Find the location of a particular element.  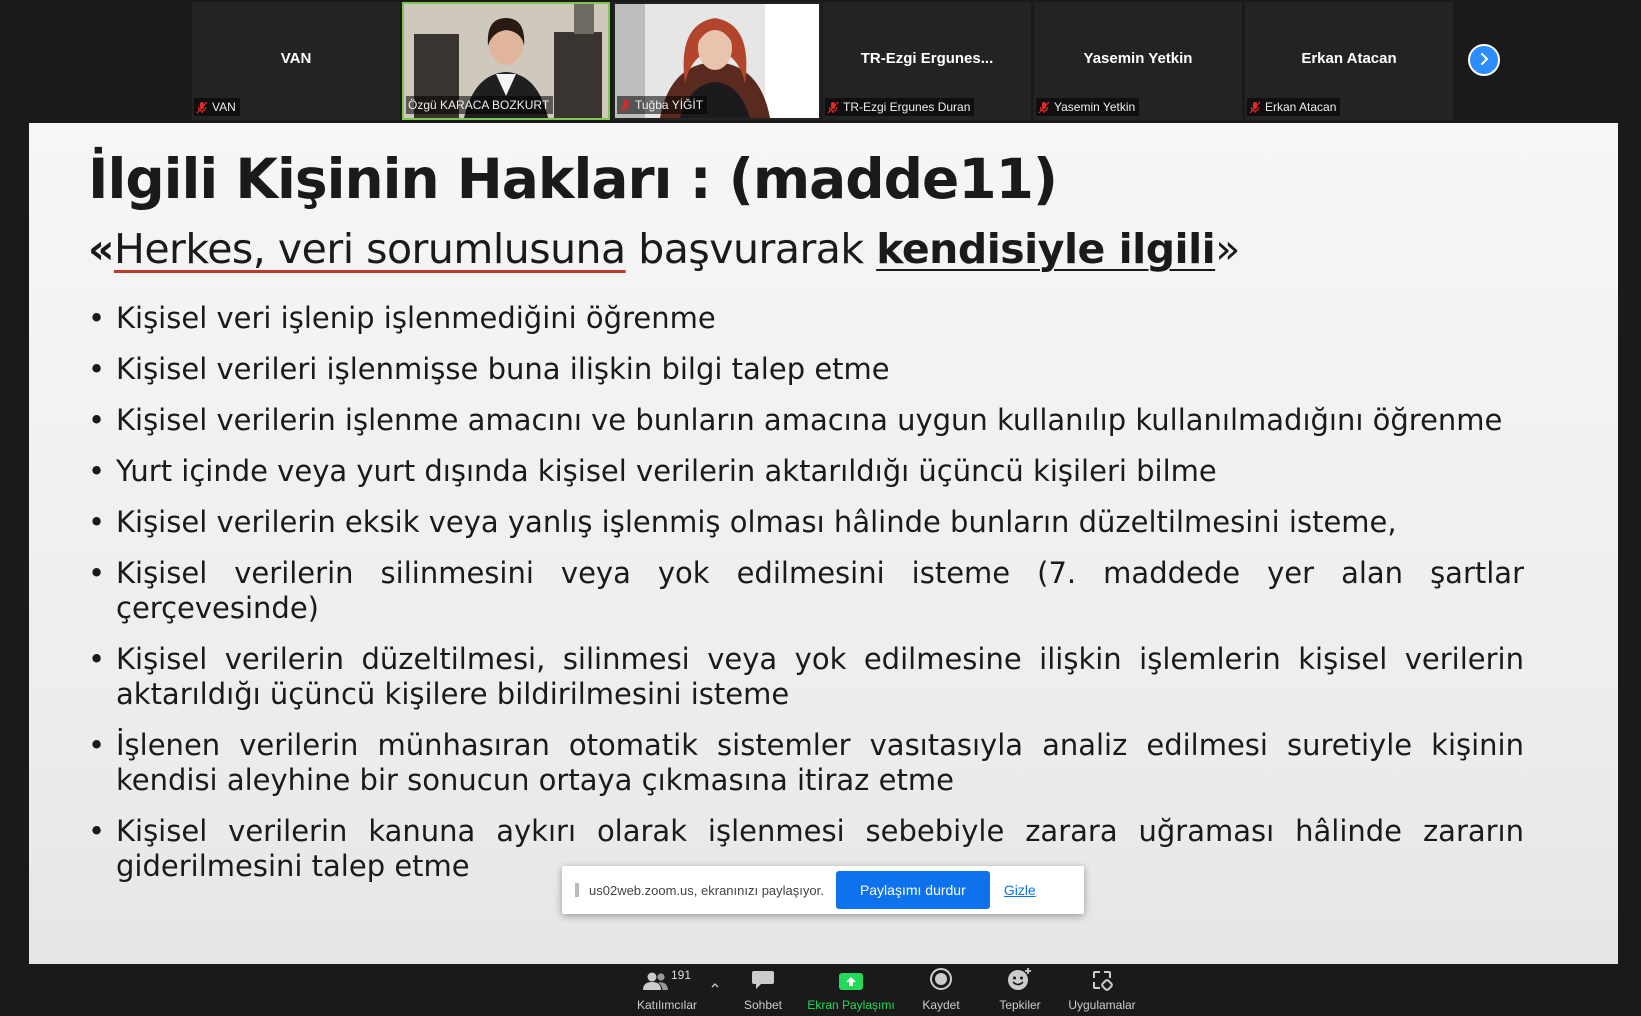

share-screen-icon is located at coordinates (851, 982).